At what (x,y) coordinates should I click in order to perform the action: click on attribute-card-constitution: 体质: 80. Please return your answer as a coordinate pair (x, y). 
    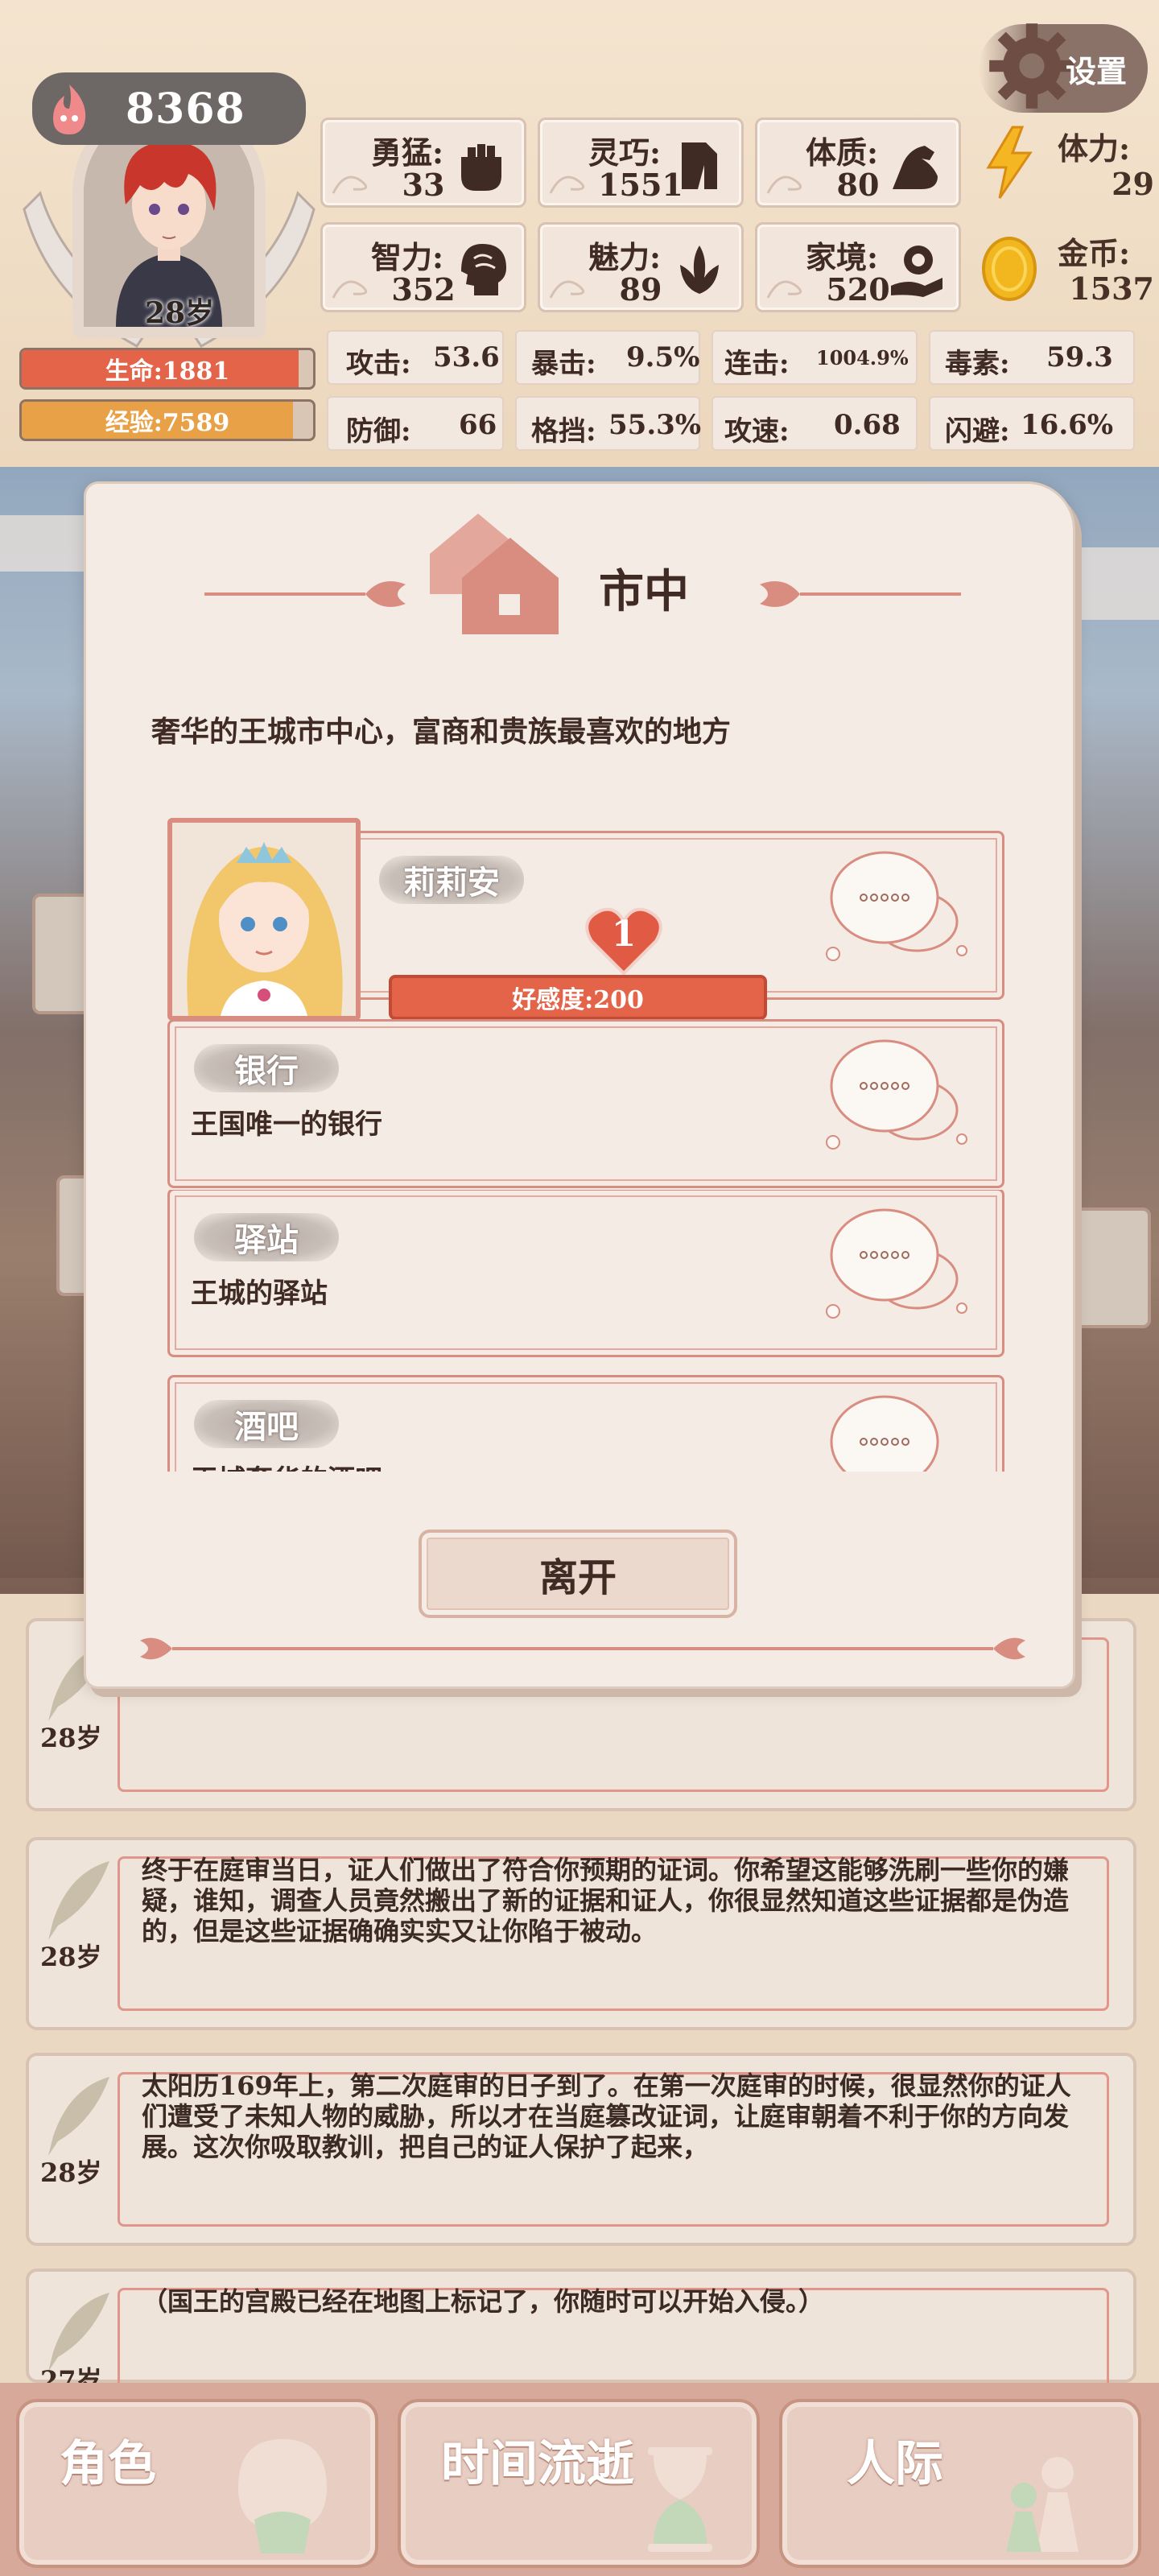
    Looking at the image, I should click on (858, 163).